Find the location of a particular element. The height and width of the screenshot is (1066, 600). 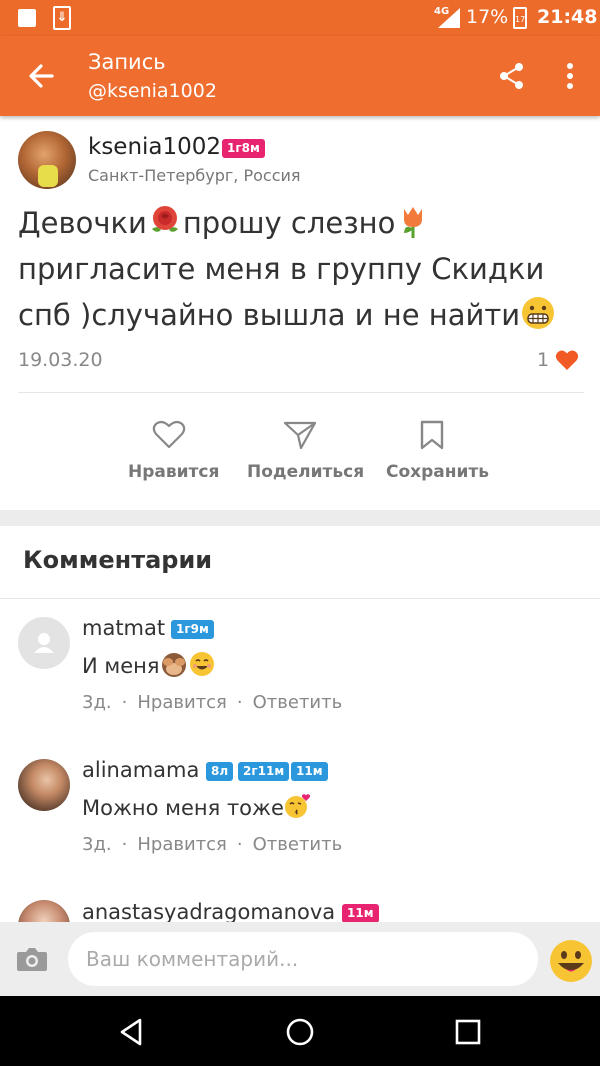

comment-author: anastasyadragomanova is located at coordinates (208, 912).